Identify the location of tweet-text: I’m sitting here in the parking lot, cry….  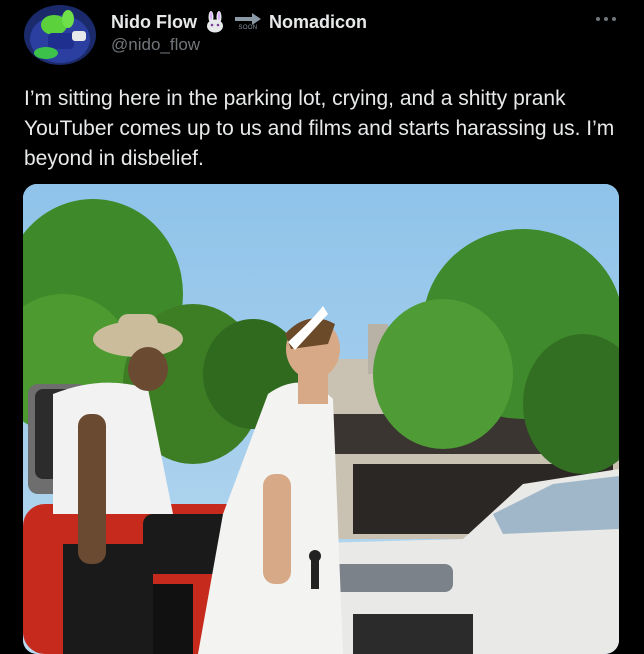
(319, 128).